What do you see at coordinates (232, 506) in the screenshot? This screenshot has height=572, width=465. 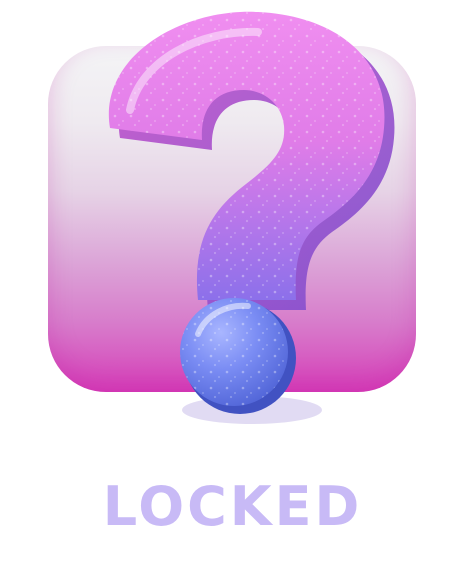 I see `status-label: LOCKED` at bounding box center [232, 506].